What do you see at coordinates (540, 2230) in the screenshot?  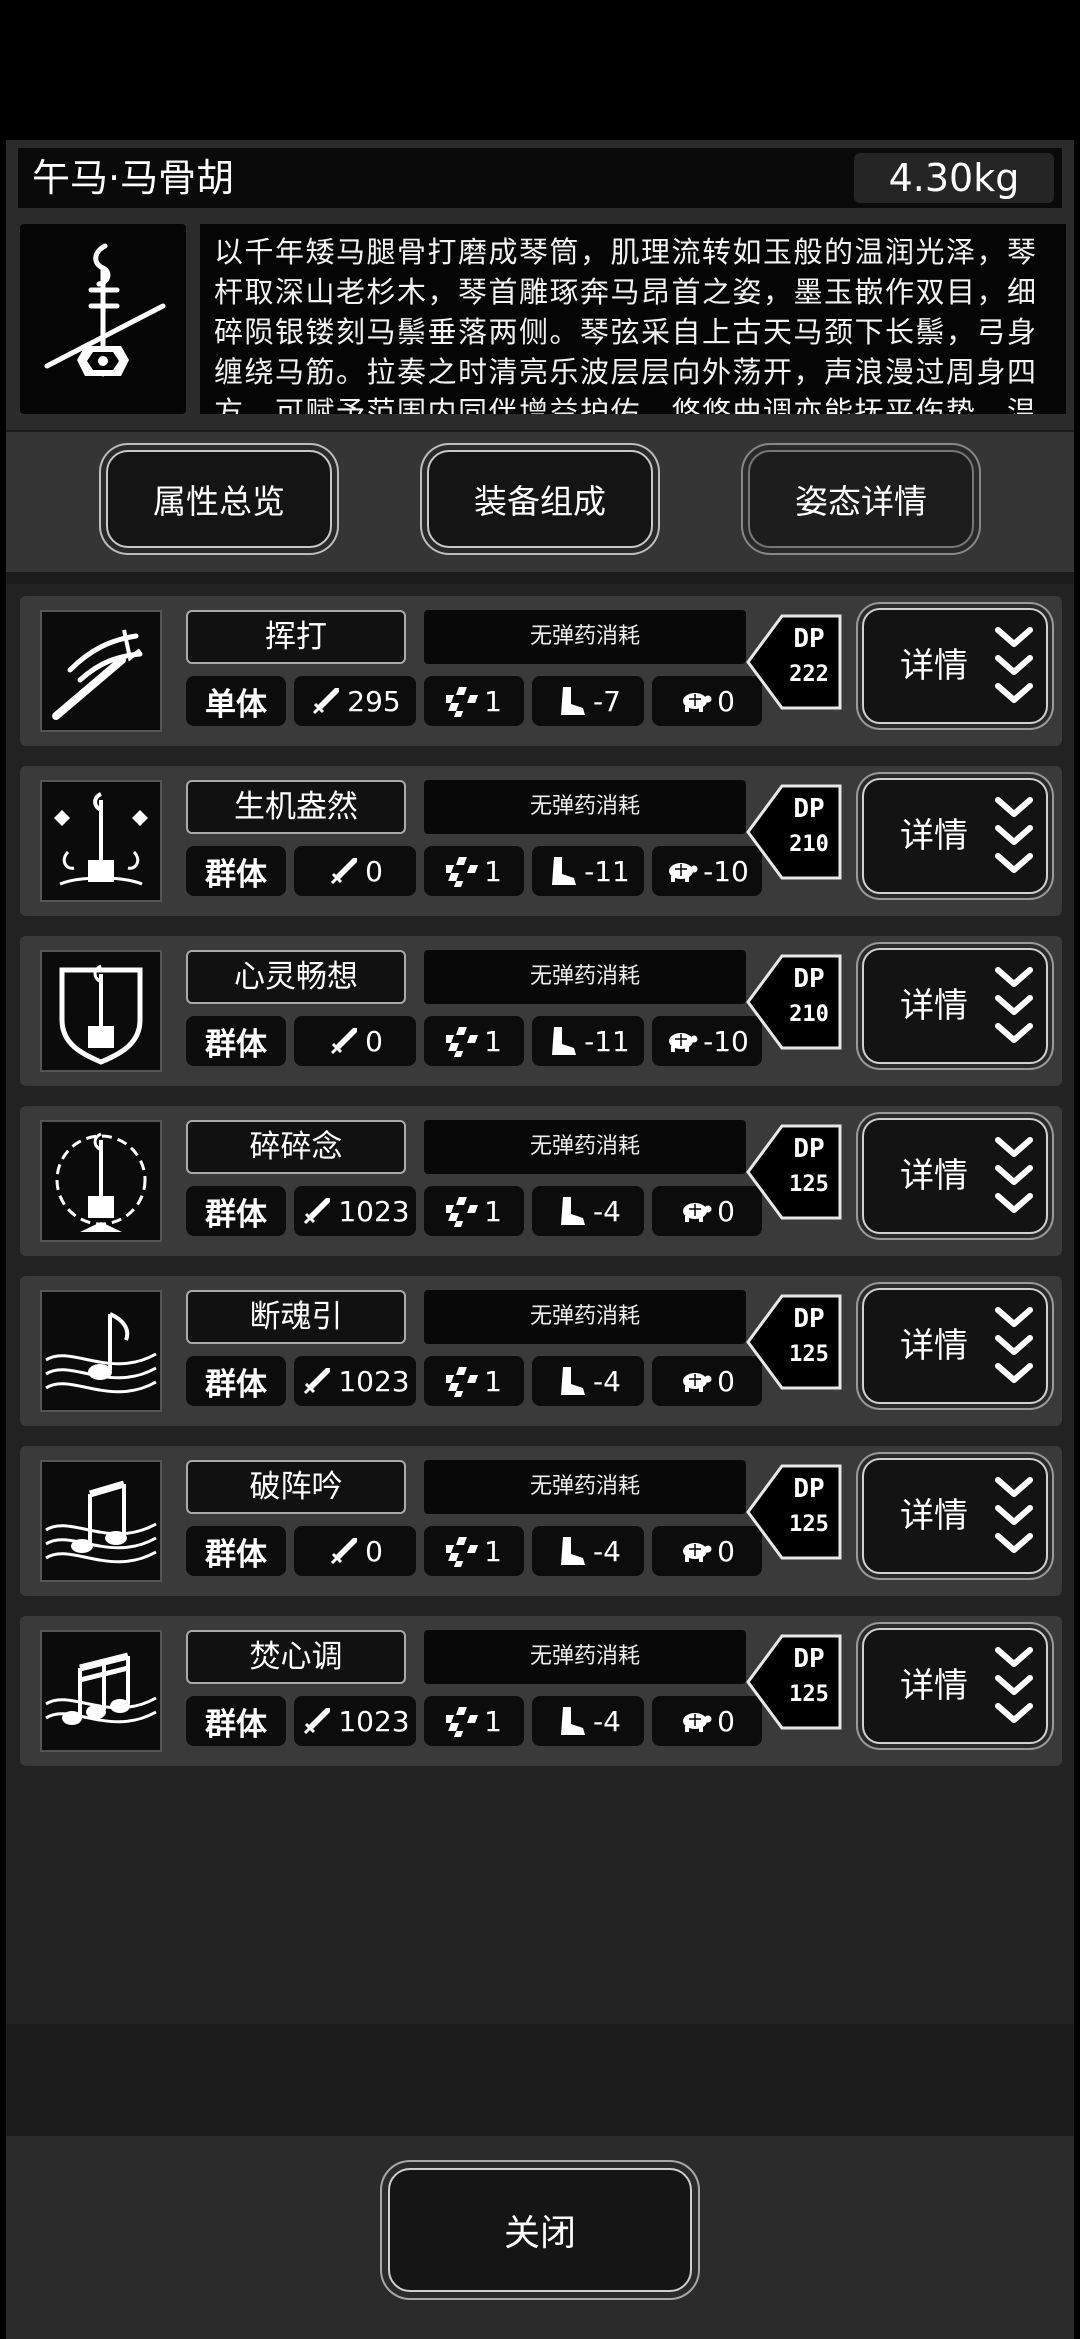 I see `close-button: 关闭` at bounding box center [540, 2230].